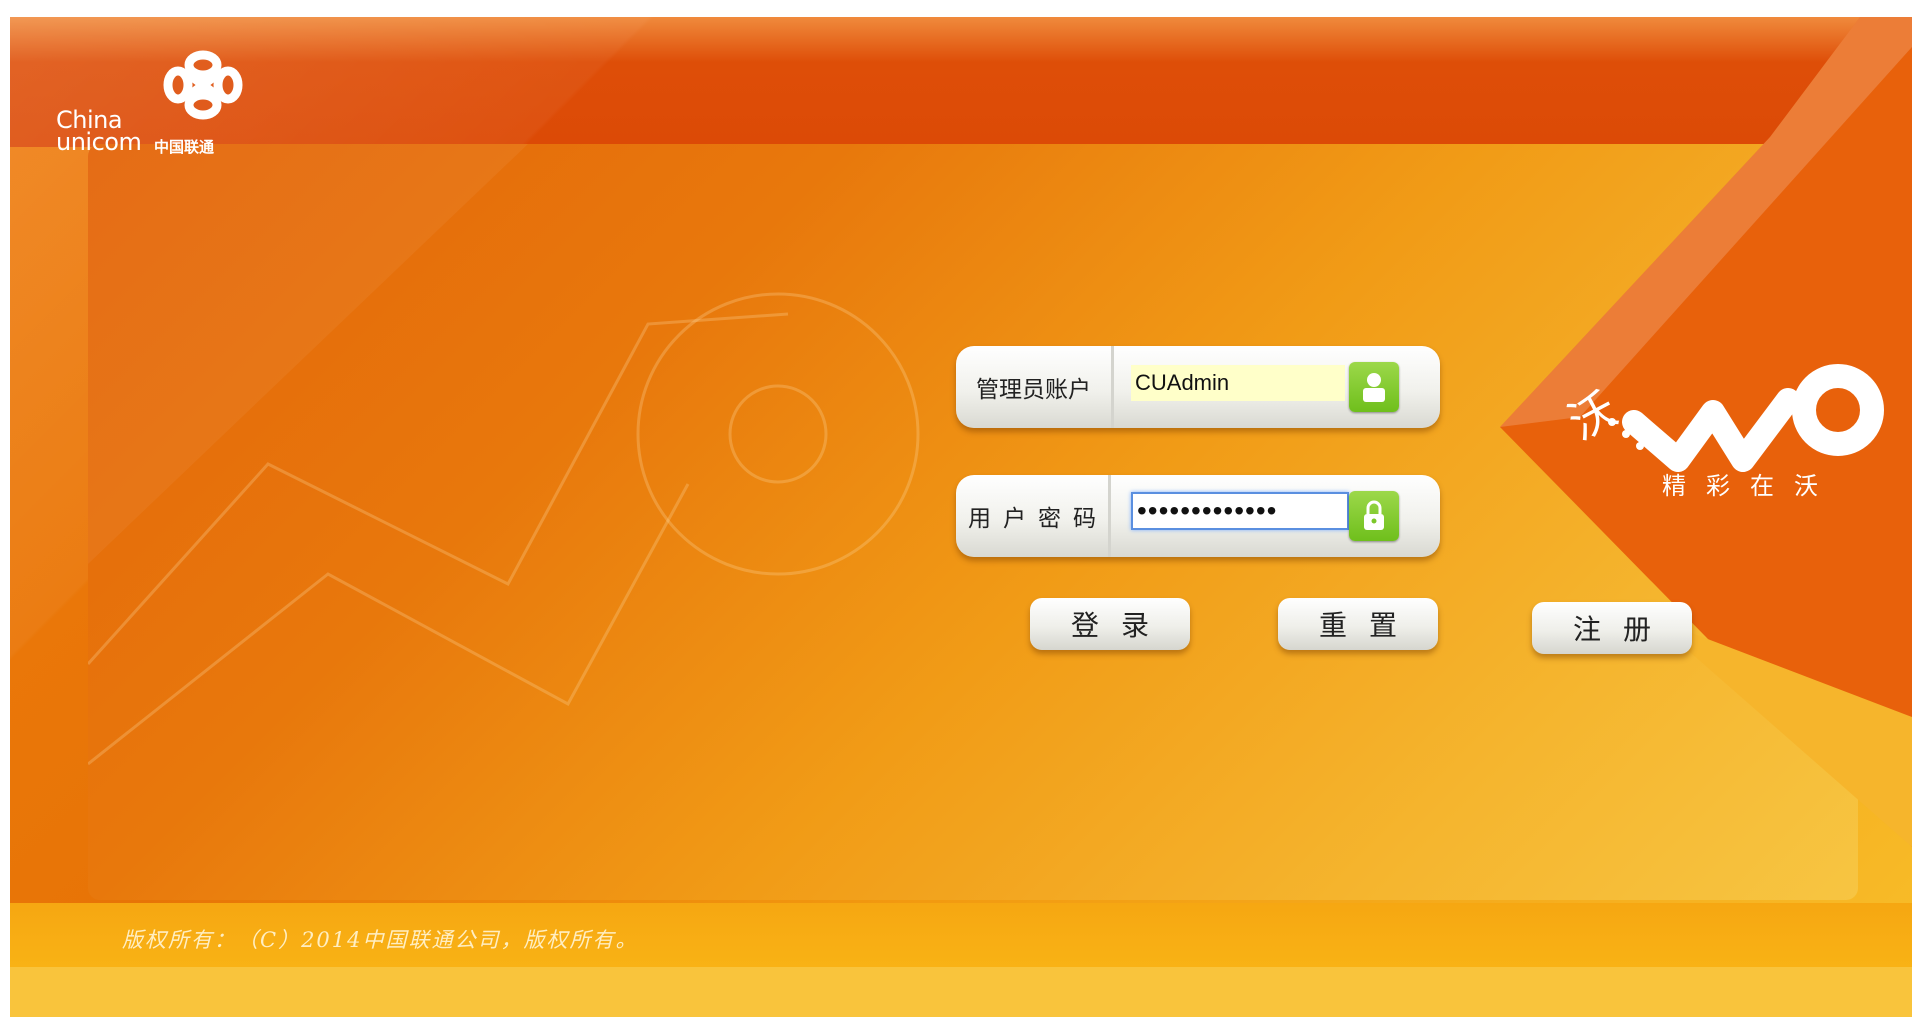  What do you see at coordinates (1358, 624) in the screenshot?
I see `reset-button: 重置` at bounding box center [1358, 624].